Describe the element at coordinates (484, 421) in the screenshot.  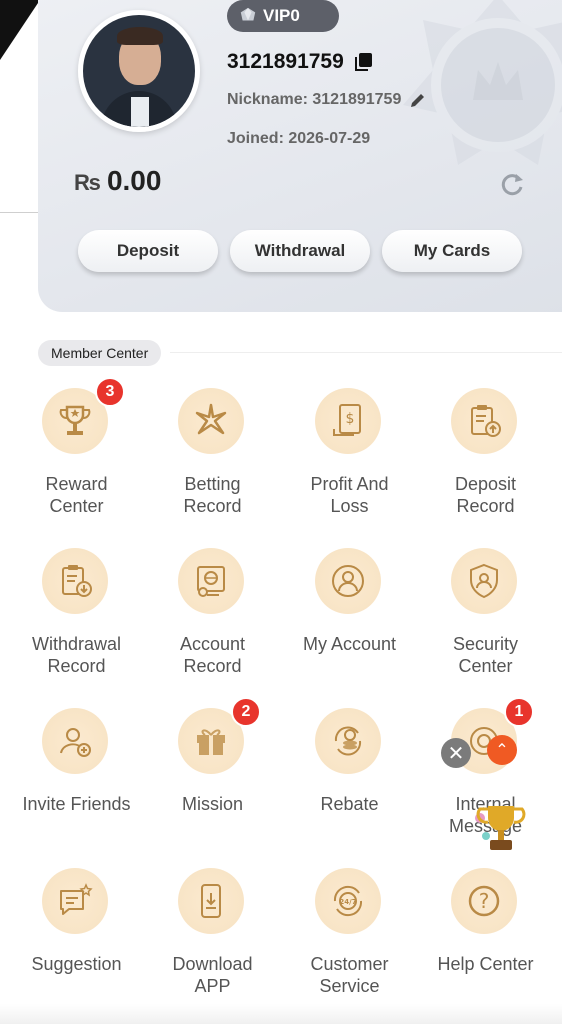
I see `clipboard-upload-icon` at that location.